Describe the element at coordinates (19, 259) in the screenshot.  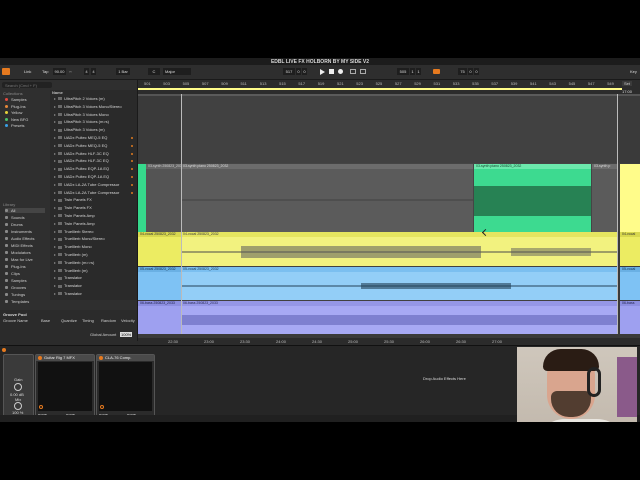
I see `library-item: Max for Live` at that location.